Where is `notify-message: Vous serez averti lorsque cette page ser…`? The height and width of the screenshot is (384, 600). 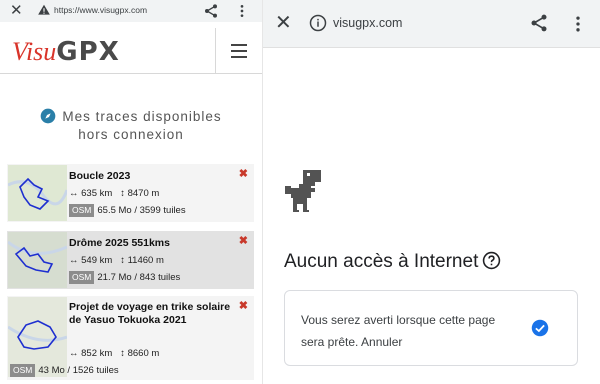 notify-message: Vous serez averti lorsque cette page ser… is located at coordinates (411, 331).